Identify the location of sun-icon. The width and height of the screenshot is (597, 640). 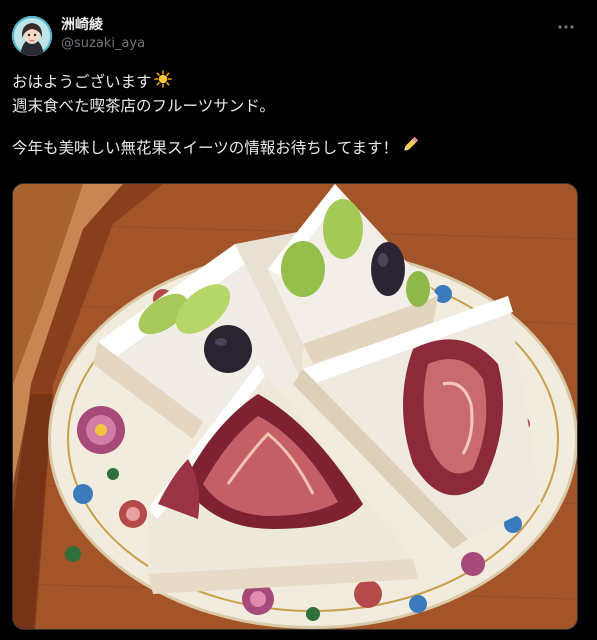
(162, 82).